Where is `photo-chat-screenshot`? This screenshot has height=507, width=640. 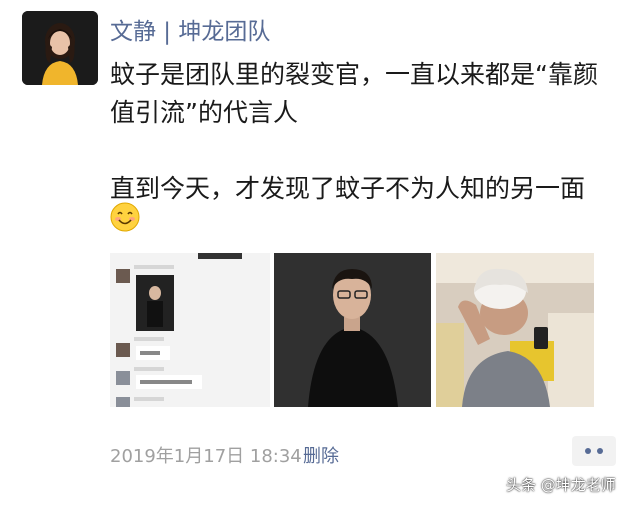
photo-chat-screenshot is located at coordinates (190, 330).